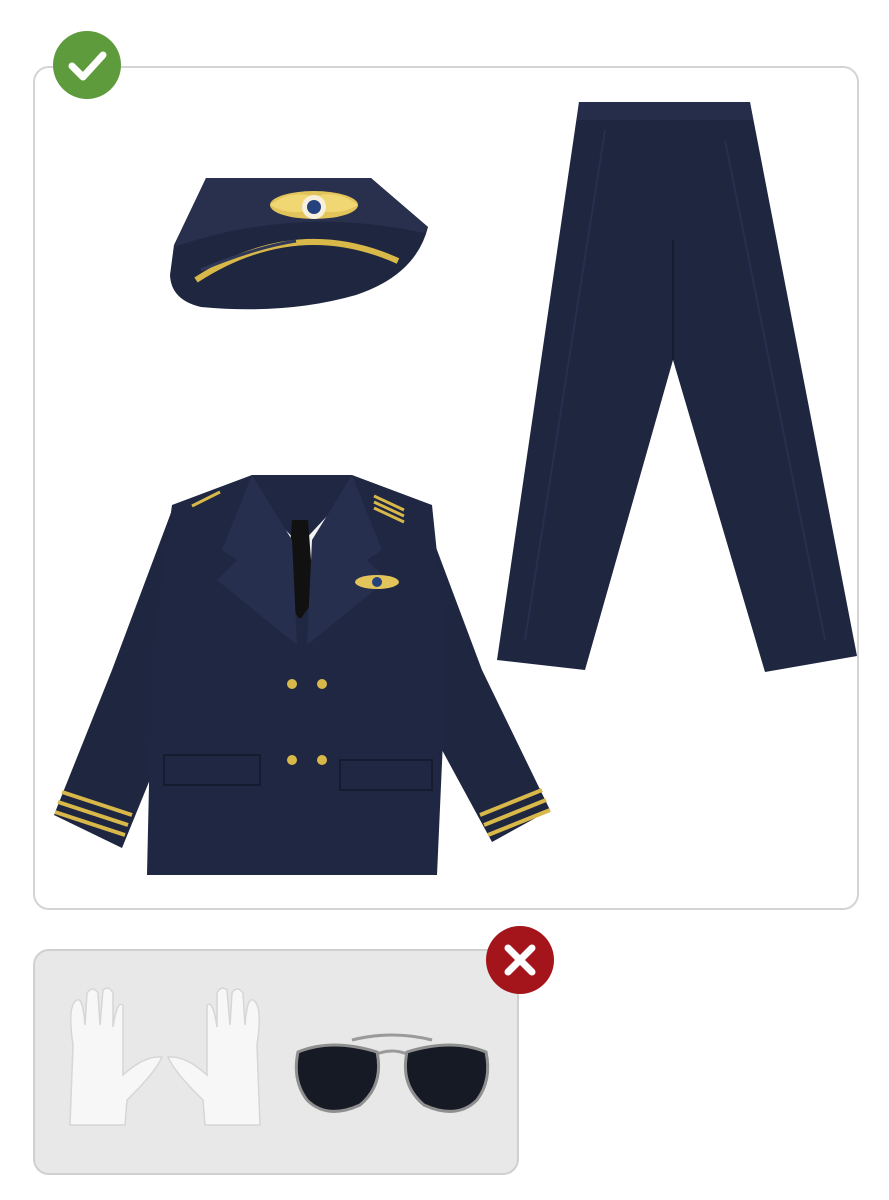 The width and height of the screenshot is (889, 1200). I want to click on white-gloves-image, so click(165, 1056).